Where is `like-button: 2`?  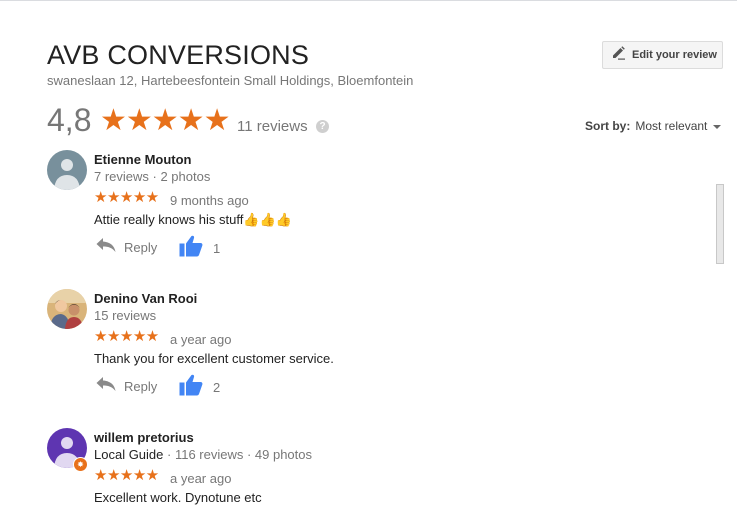
like-button: 2 is located at coordinates (199, 387).